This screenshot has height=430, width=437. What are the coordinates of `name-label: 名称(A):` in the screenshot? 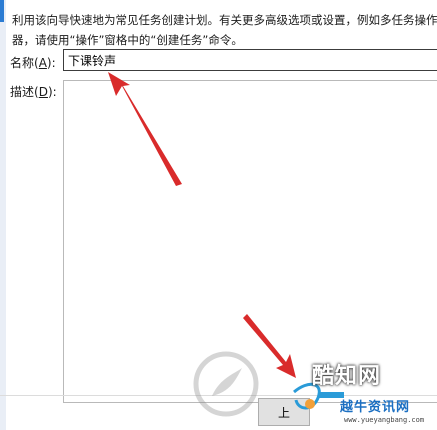 It's located at (33, 63).